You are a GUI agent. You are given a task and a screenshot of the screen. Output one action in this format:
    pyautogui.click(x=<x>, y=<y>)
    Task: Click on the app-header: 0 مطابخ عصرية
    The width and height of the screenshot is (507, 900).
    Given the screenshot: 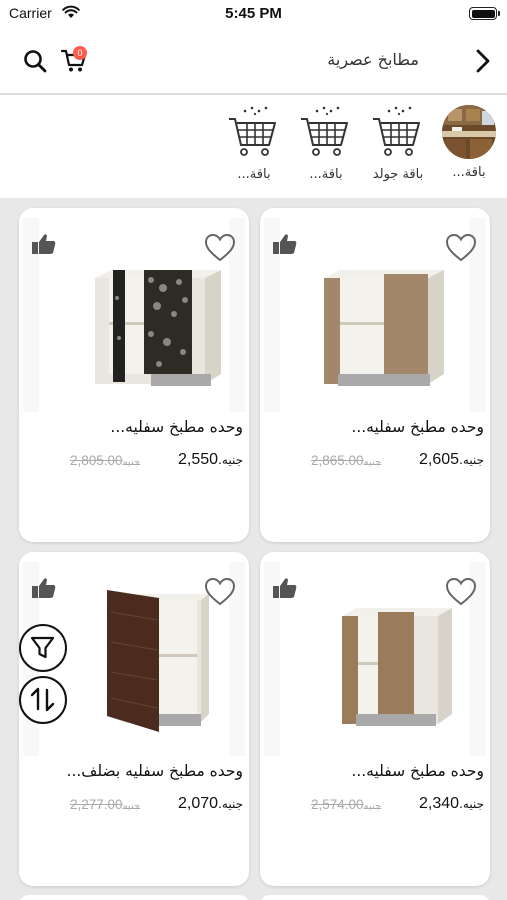 What is the action you would take?
    pyautogui.click(x=253, y=62)
    